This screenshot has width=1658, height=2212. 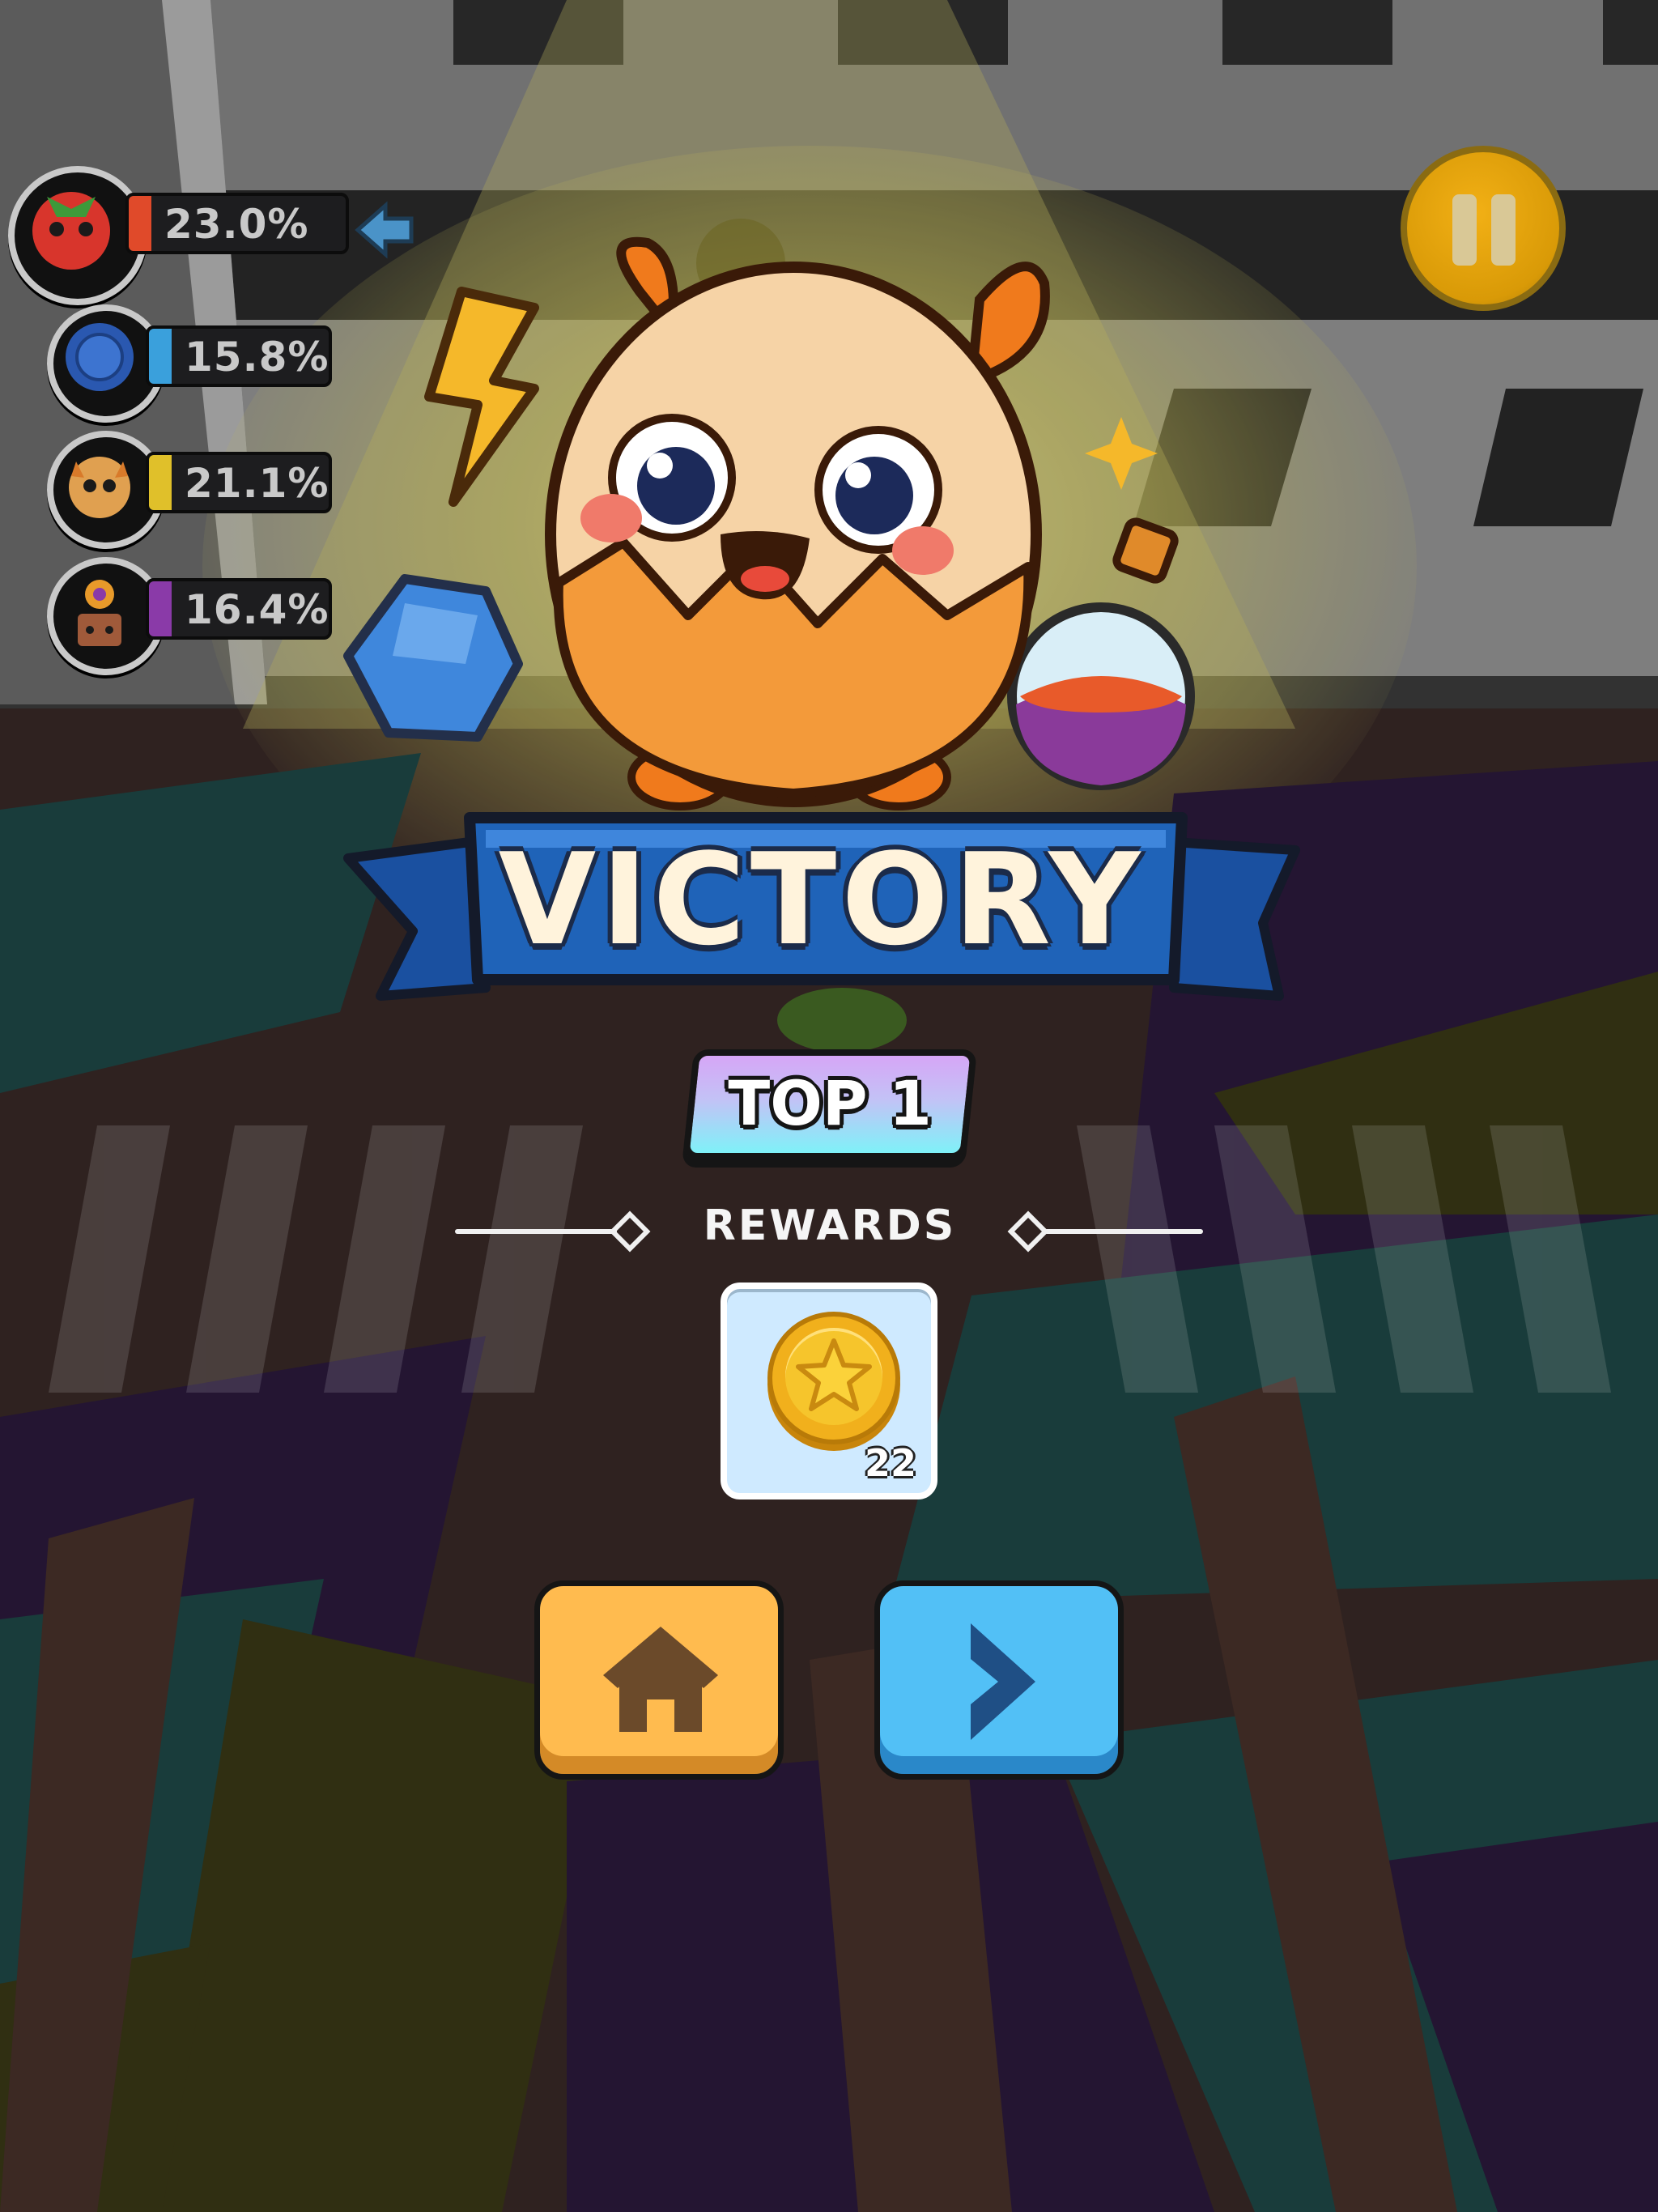 I want to click on home-icon, so click(x=660, y=1679).